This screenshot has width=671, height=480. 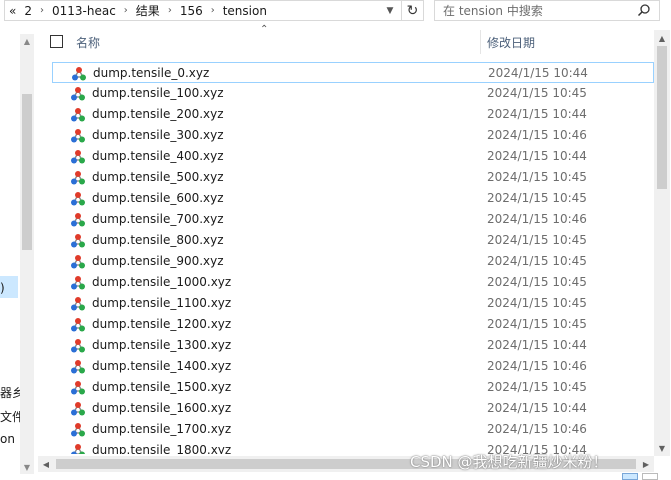 I want to click on file-name: dump.tensile_400.xyz, so click(x=158, y=156).